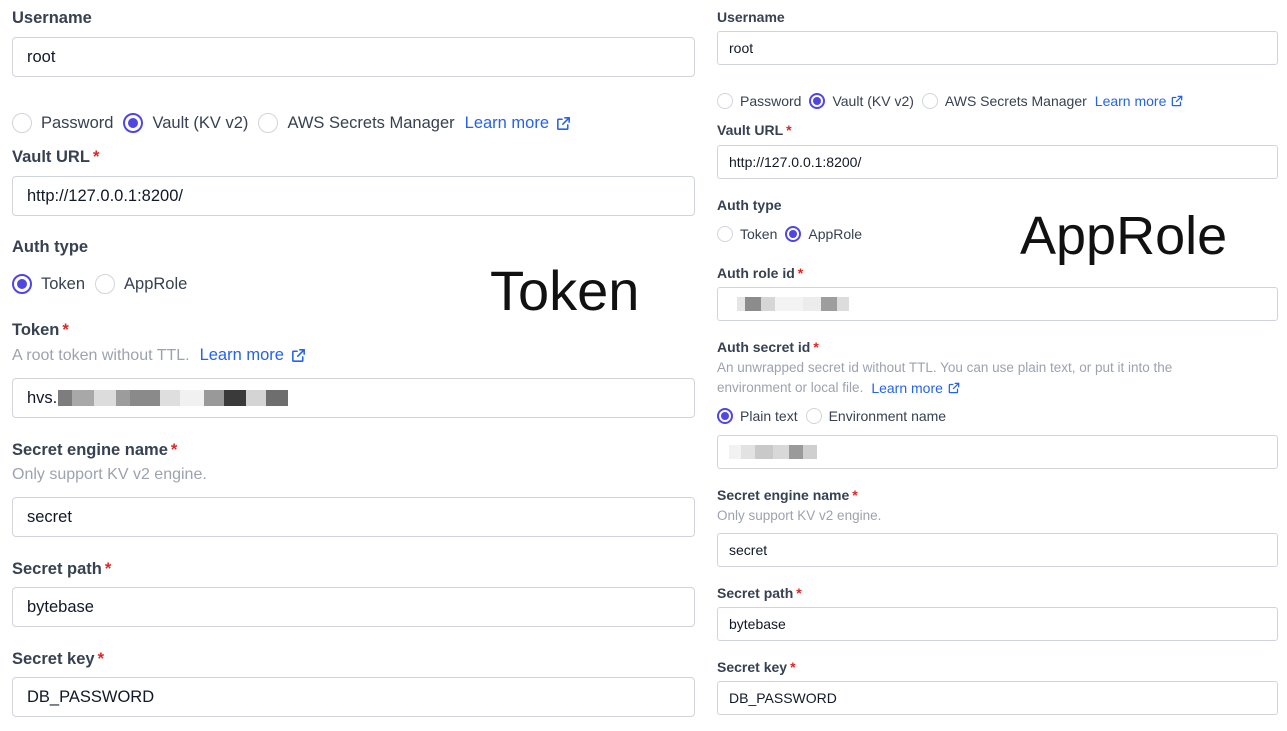 The image size is (1287, 731). I want to click on radio-environment-name-label: Environment name, so click(887, 416).